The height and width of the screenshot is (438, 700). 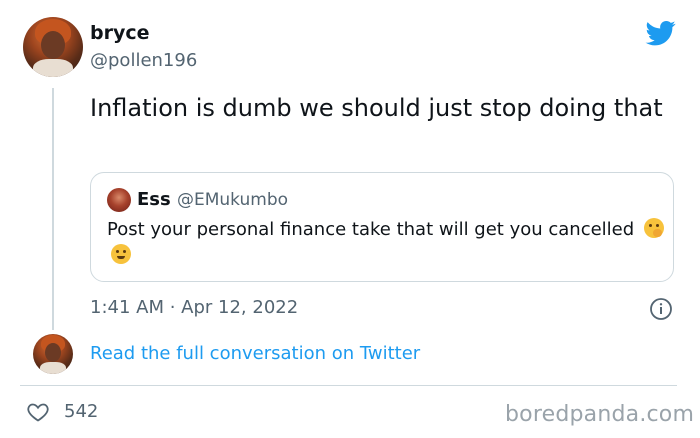 I want to click on author-handle: @pollen196, so click(x=143, y=60).